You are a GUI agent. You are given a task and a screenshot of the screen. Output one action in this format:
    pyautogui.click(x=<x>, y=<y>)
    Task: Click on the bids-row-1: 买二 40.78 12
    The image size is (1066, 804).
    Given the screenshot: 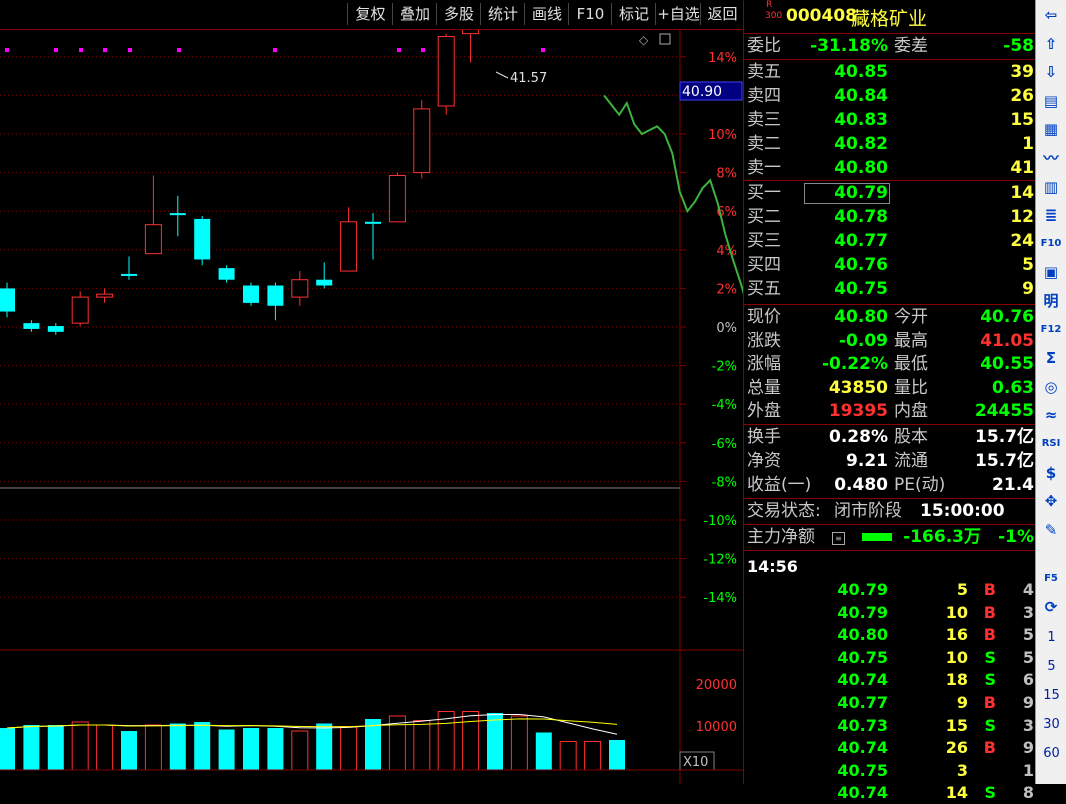 What is the action you would take?
    pyautogui.click(x=890, y=217)
    